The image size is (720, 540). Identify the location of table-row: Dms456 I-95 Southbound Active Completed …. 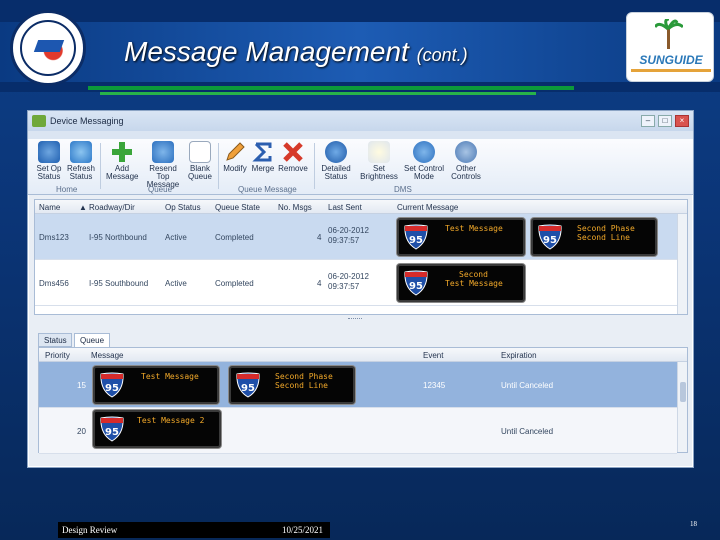
(361, 283).